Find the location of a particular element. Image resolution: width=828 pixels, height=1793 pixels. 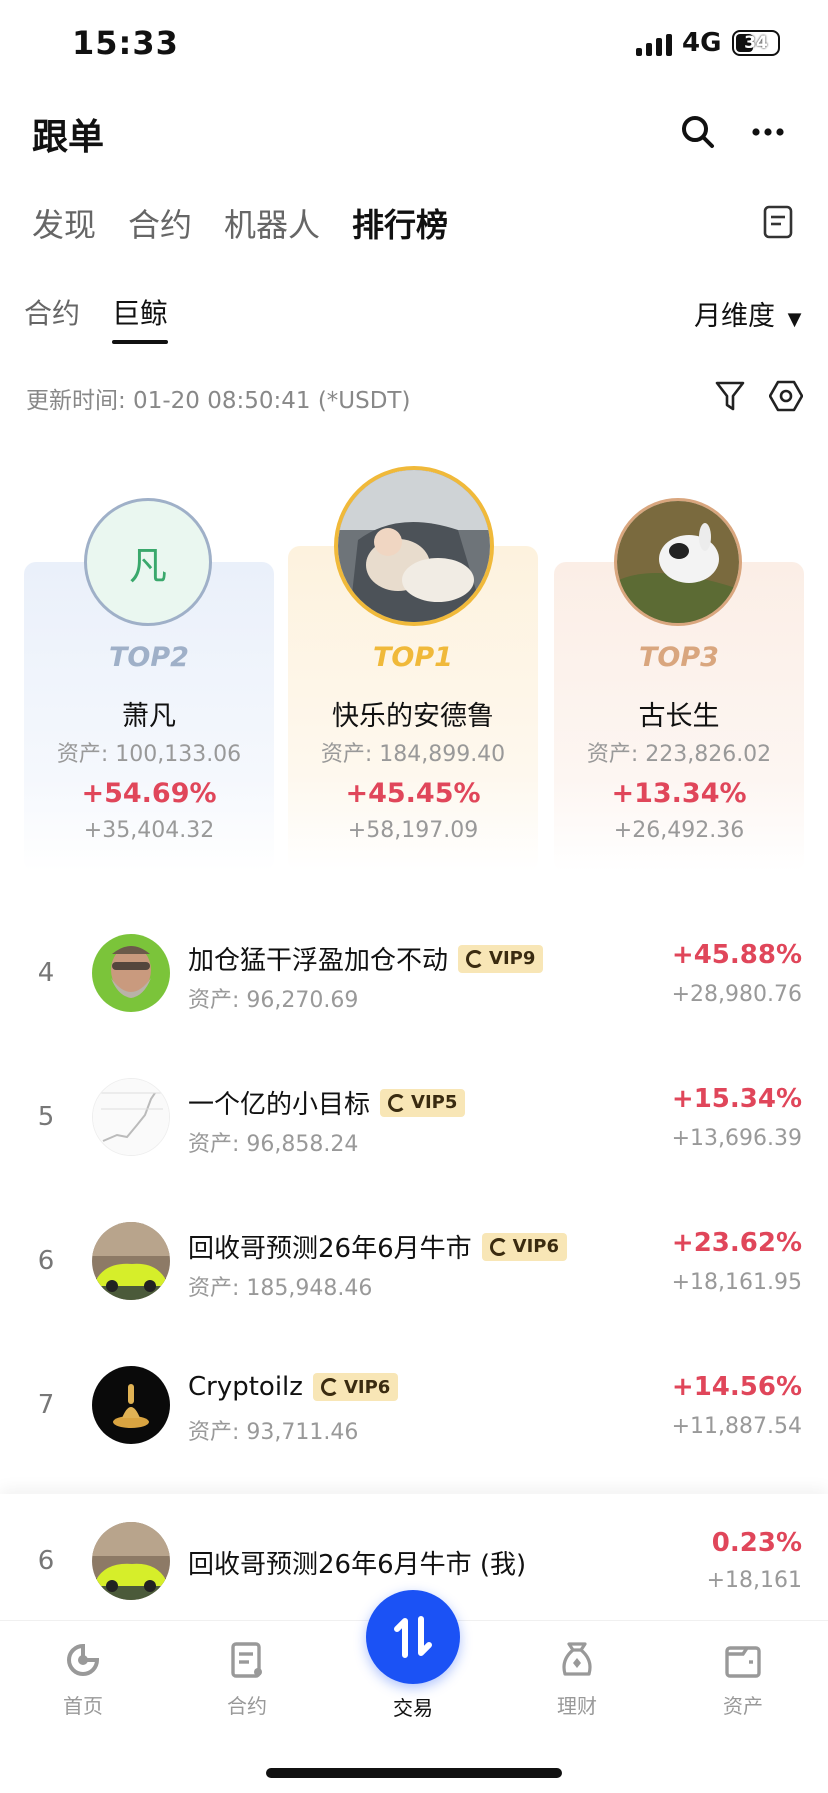

subtab-whale: 巨鲸 is located at coordinates (140, 312).